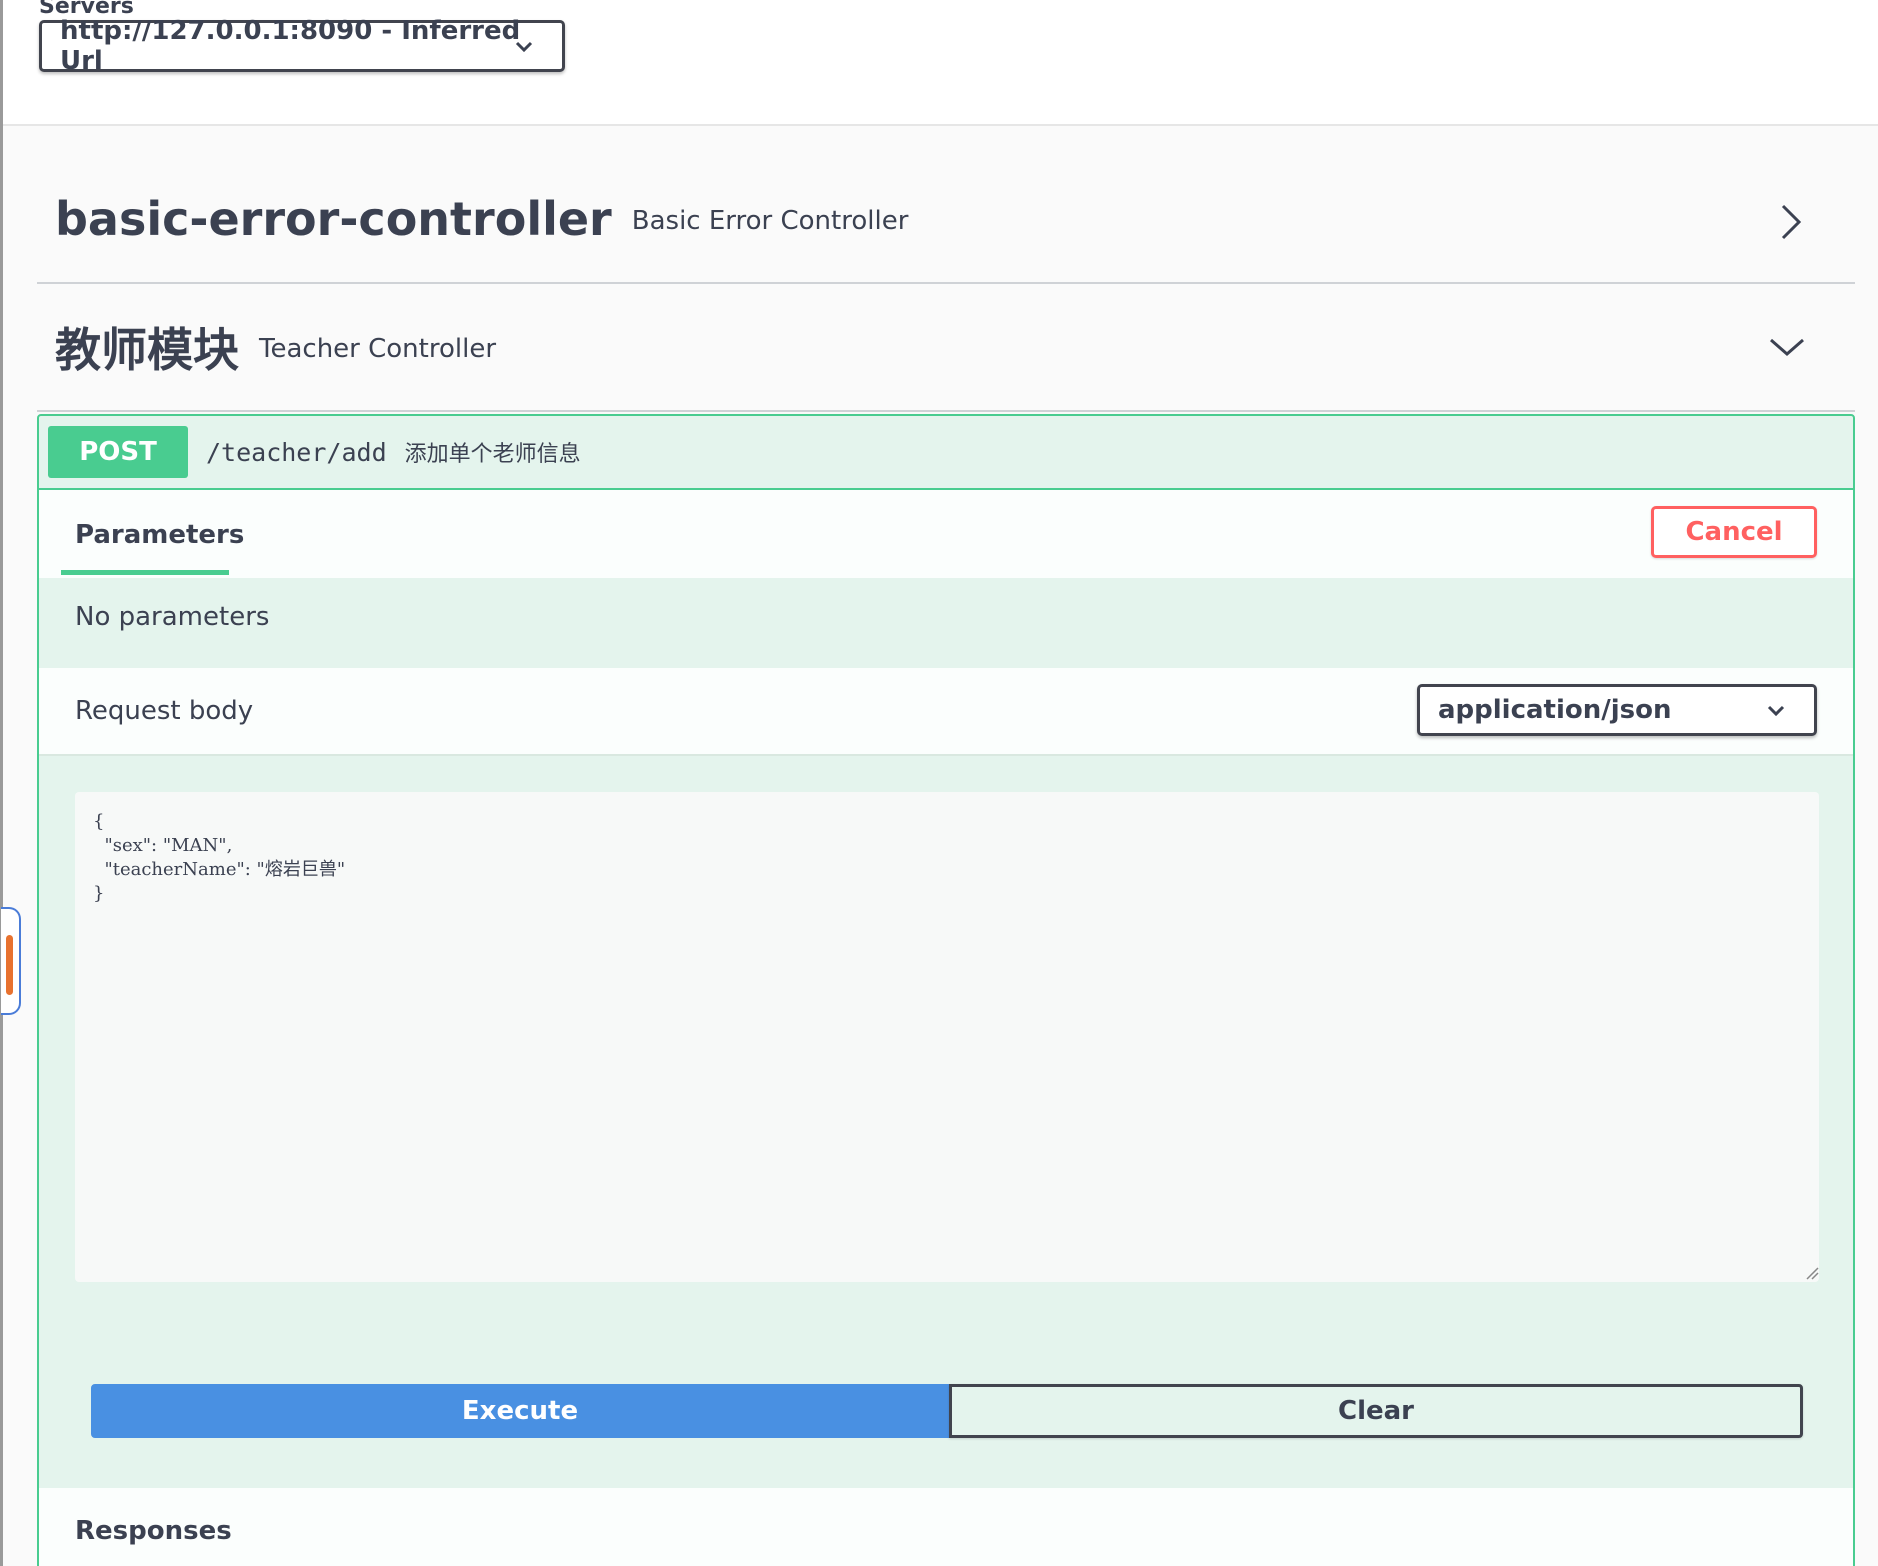  What do you see at coordinates (9, 965) in the screenshot?
I see `scroll-thumb` at bounding box center [9, 965].